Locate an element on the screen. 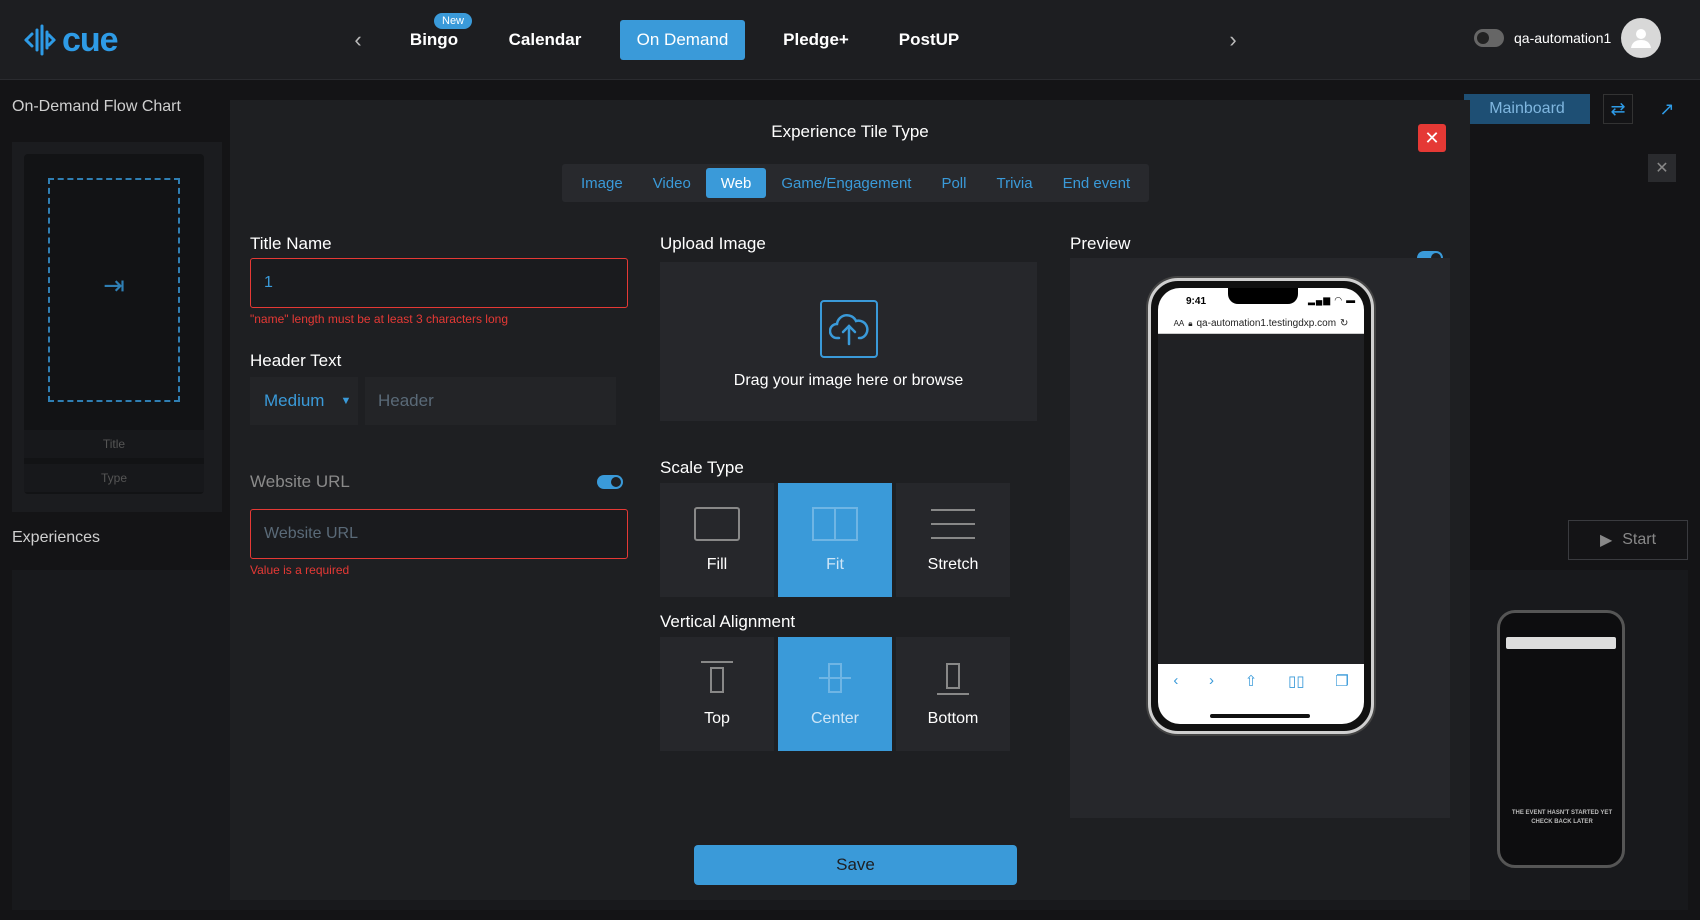 Image resolution: width=1700 pixels, height=920 pixels. website-url-toggle is located at coordinates (610, 482).